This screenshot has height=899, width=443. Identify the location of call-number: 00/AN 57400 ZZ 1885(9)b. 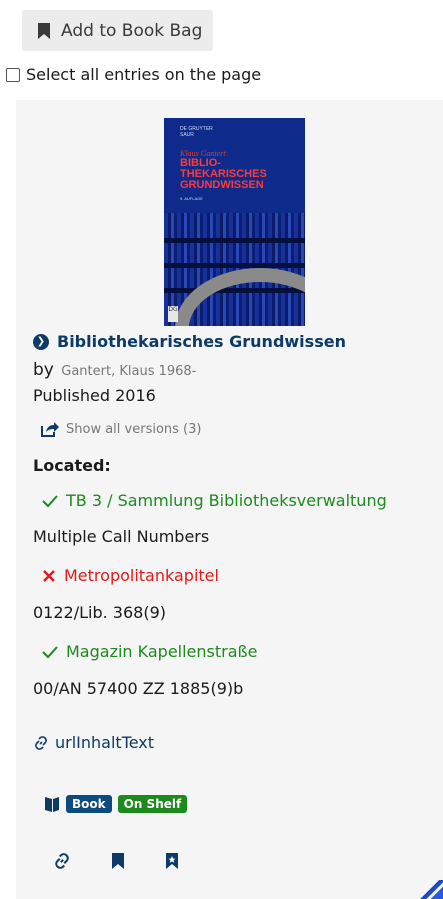
(138, 688).